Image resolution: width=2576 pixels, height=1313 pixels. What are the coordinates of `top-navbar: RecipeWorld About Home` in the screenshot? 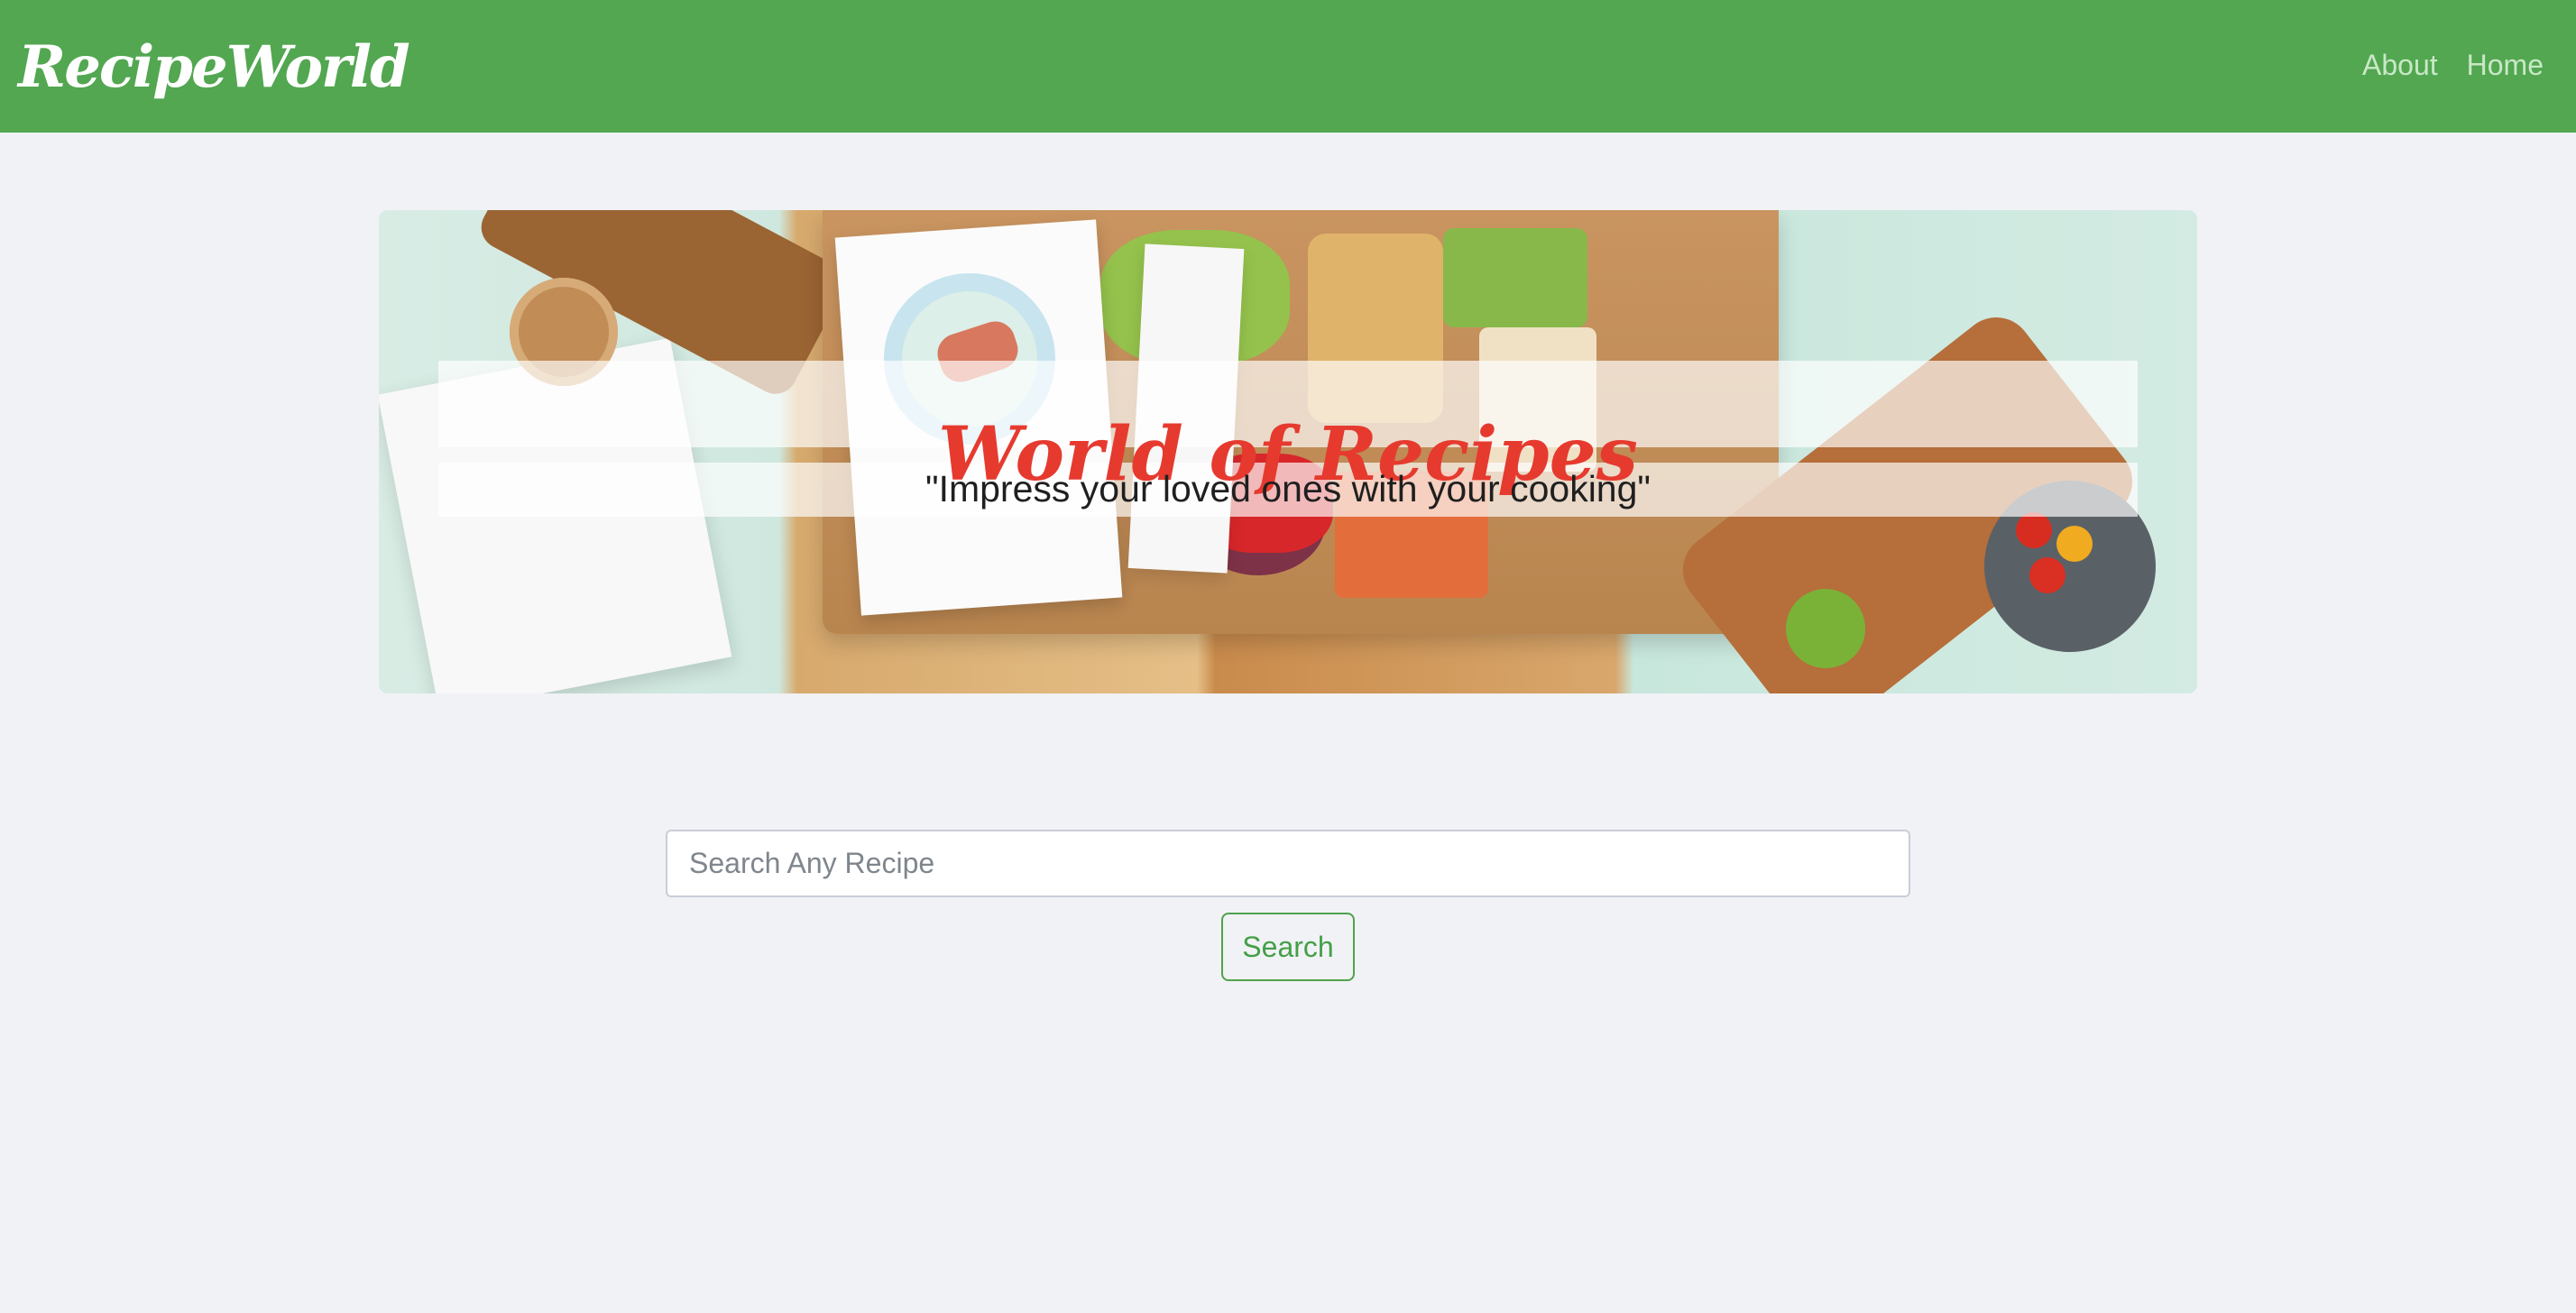 It's located at (1288, 66).